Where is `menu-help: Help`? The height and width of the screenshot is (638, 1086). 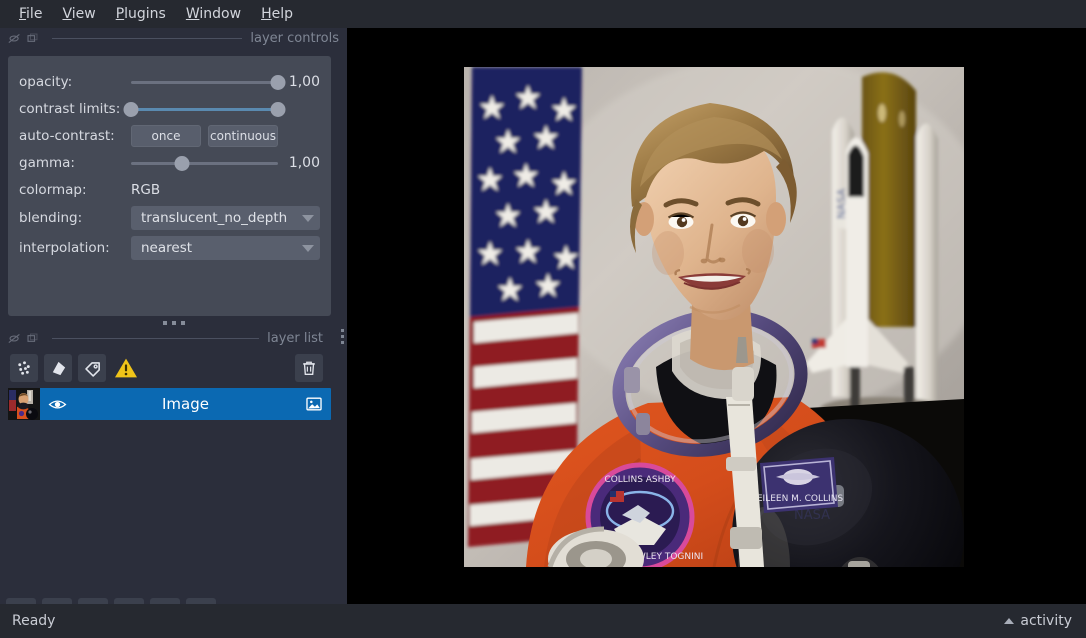
menu-help: Help is located at coordinates (277, 14).